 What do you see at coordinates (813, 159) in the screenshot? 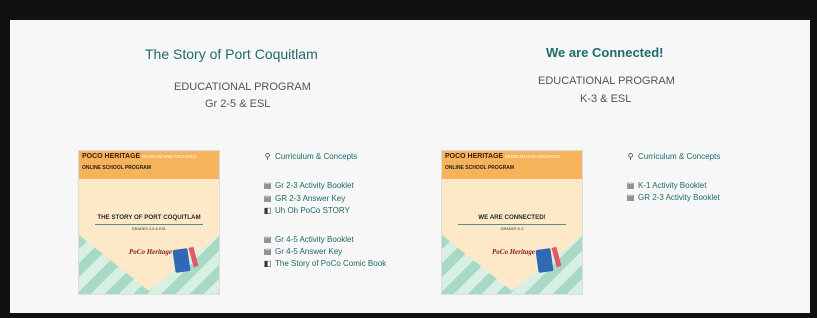
I see `window-frame-right` at bounding box center [813, 159].